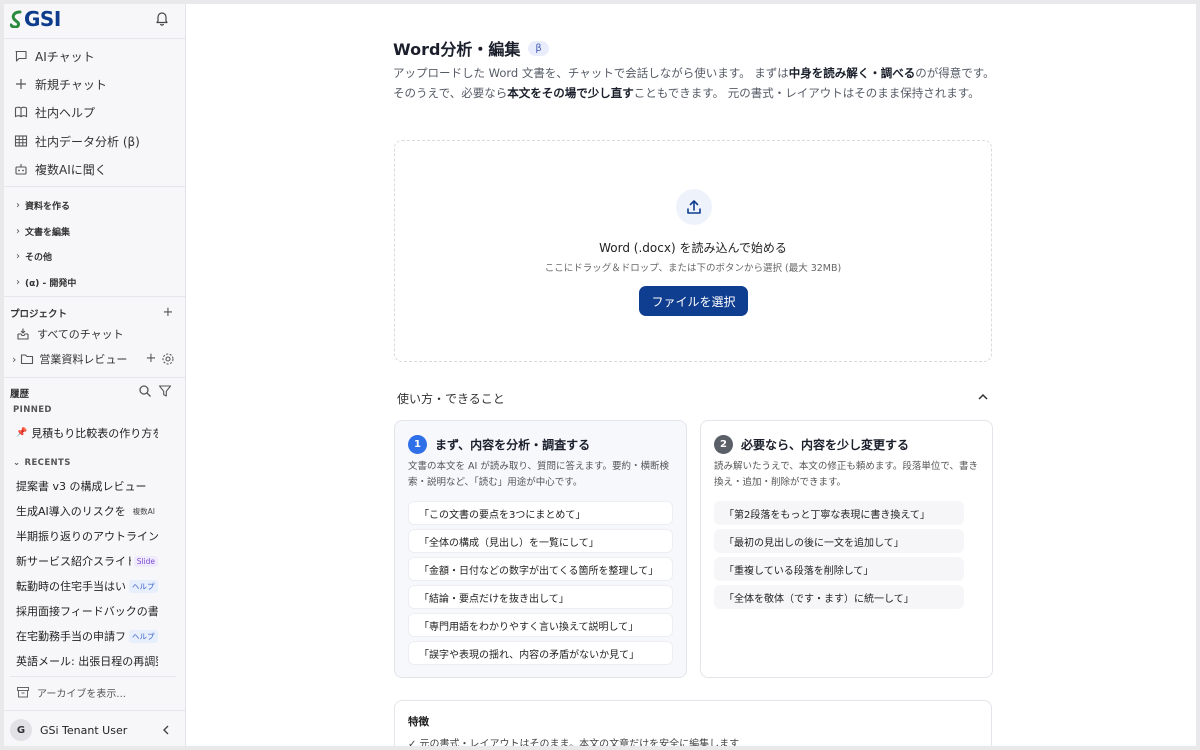 Image resolution: width=1200 pixels, height=750 pixels. What do you see at coordinates (839, 513) in the screenshot?
I see `example-prompt: 「第2段落をもっと丁寧な表現に書き換えて」` at bounding box center [839, 513].